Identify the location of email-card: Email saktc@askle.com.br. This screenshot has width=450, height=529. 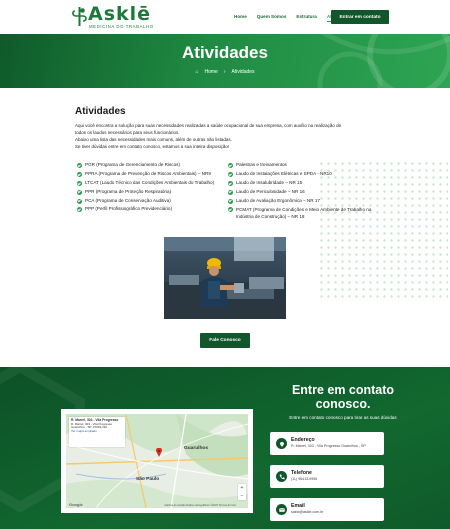
(327, 509).